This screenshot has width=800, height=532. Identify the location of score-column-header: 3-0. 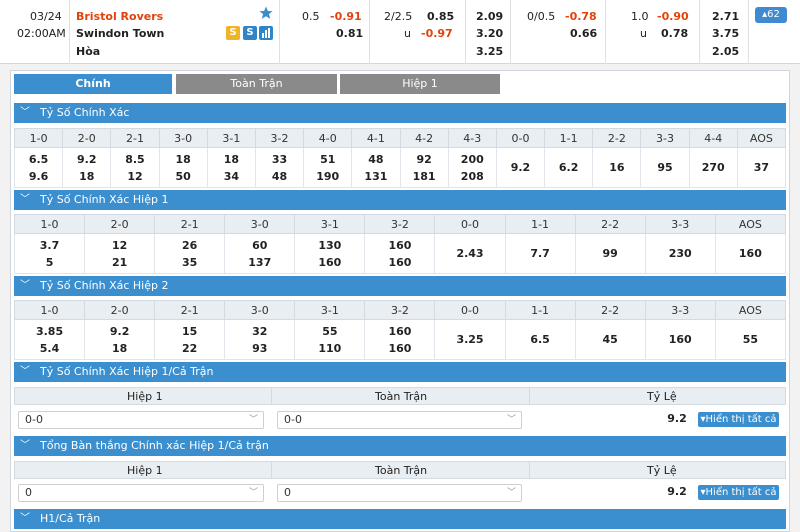
(260, 310).